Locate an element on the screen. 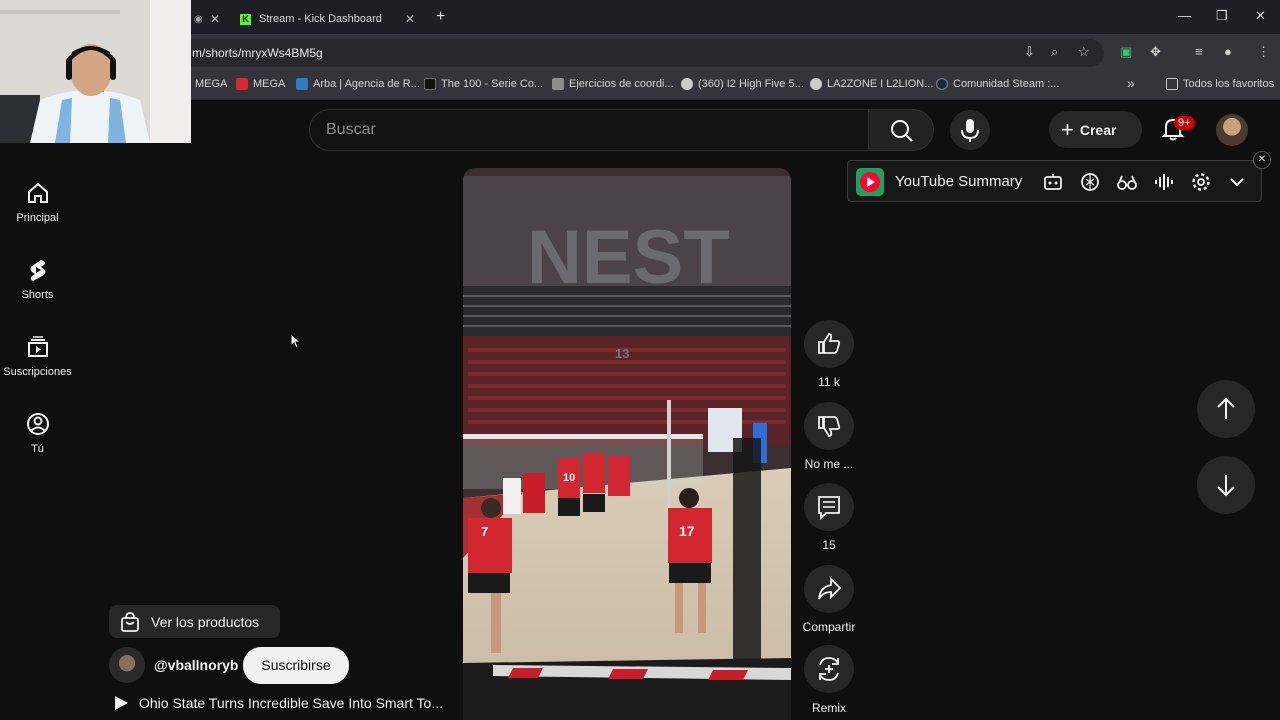 The height and width of the screenshot is (720, 1280). tab-audio-icon: ◉ is located at coordinates (198, 19).